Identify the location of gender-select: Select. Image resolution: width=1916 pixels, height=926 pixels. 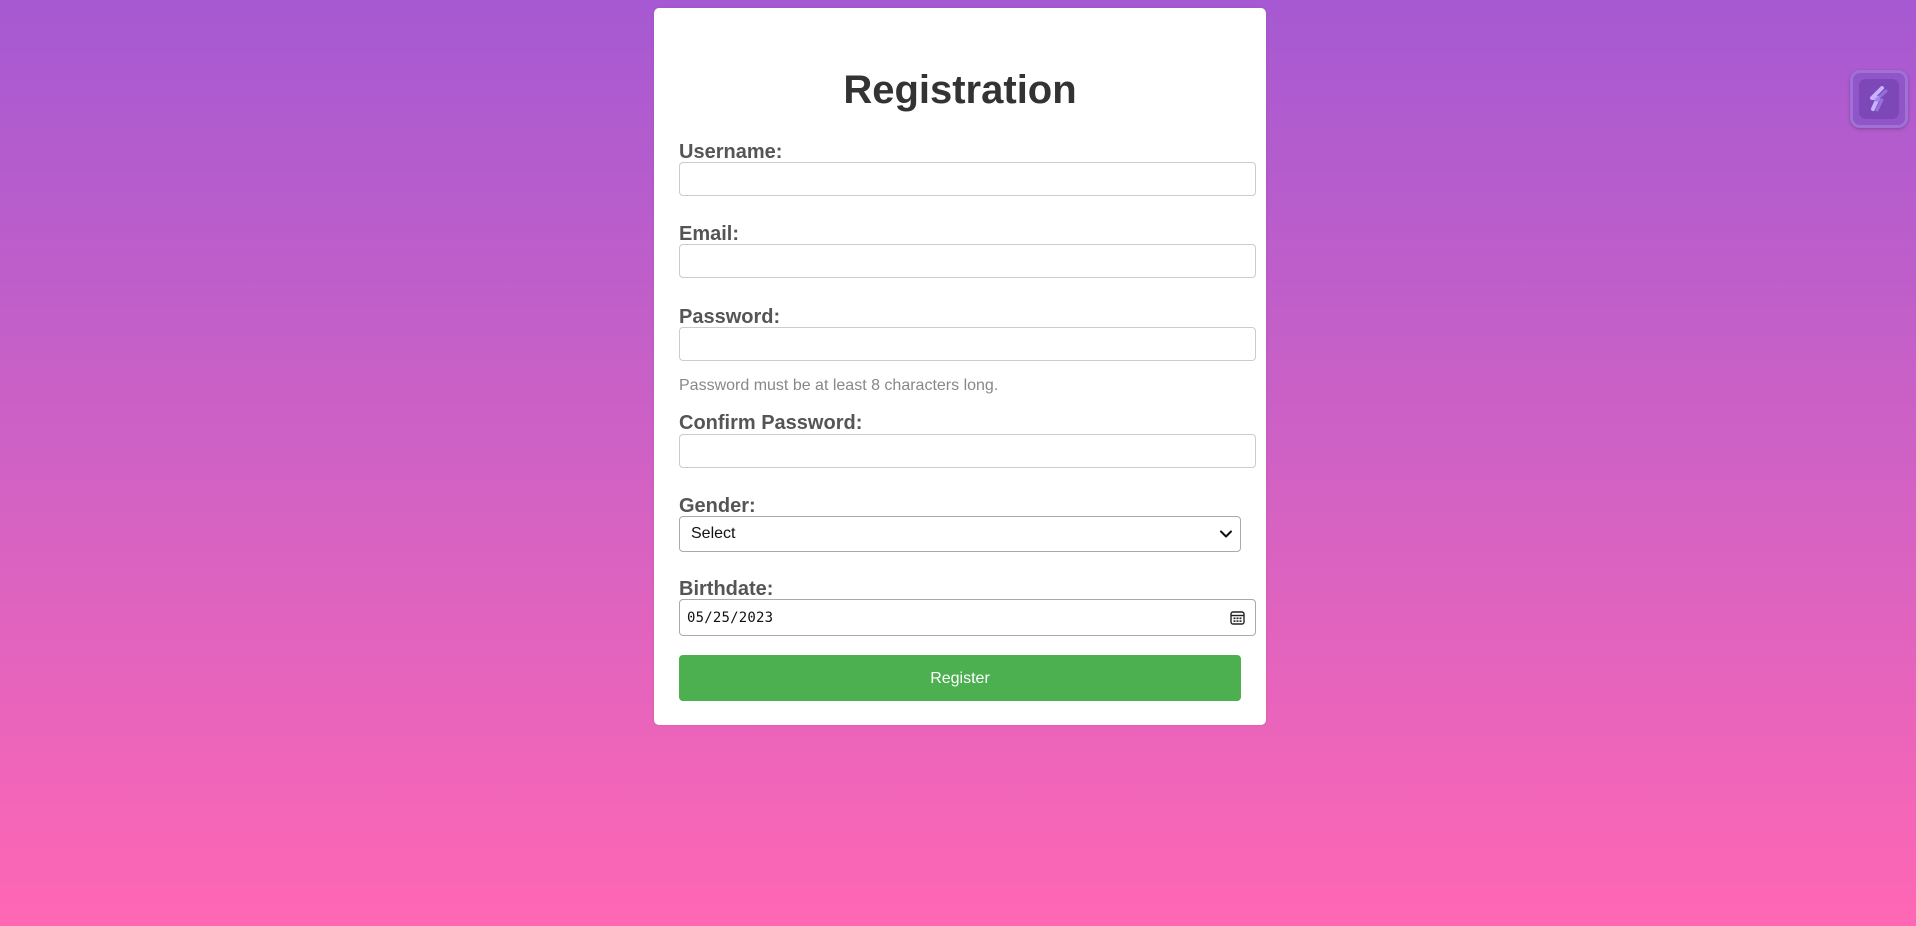
(960, 534).